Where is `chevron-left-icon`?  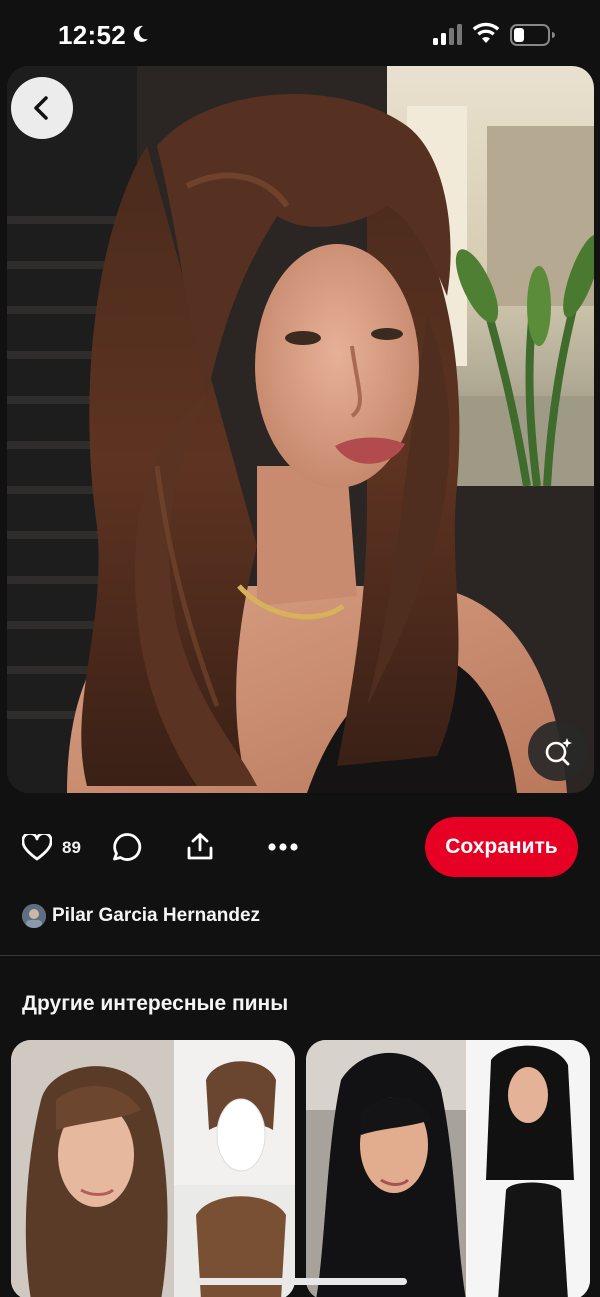 chevron-left-icon is located at coordinates (41, 108).